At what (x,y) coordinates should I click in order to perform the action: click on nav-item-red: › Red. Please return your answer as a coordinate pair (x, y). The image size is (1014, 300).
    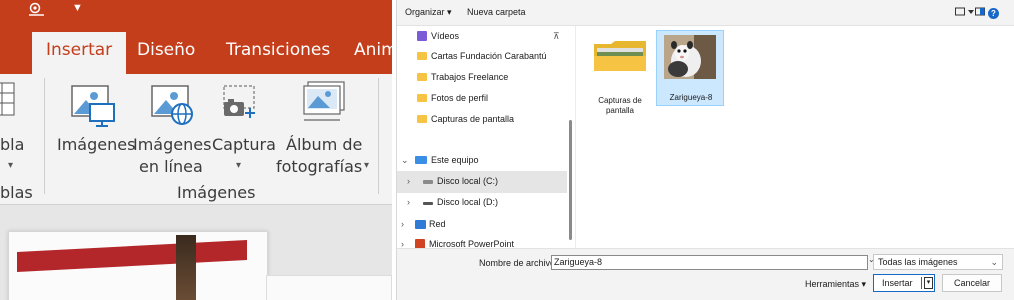
    Looking at the image, I should click on (482, 225).